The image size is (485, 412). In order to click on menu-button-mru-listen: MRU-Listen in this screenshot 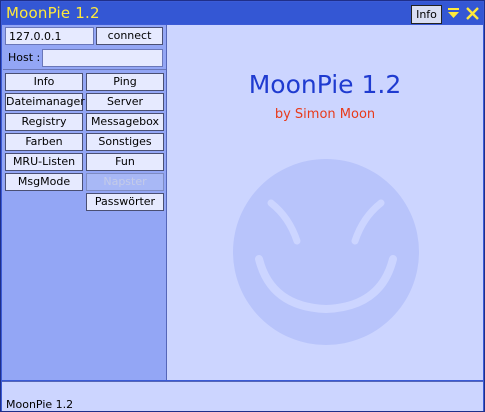, I will do `click(44, 162)`.